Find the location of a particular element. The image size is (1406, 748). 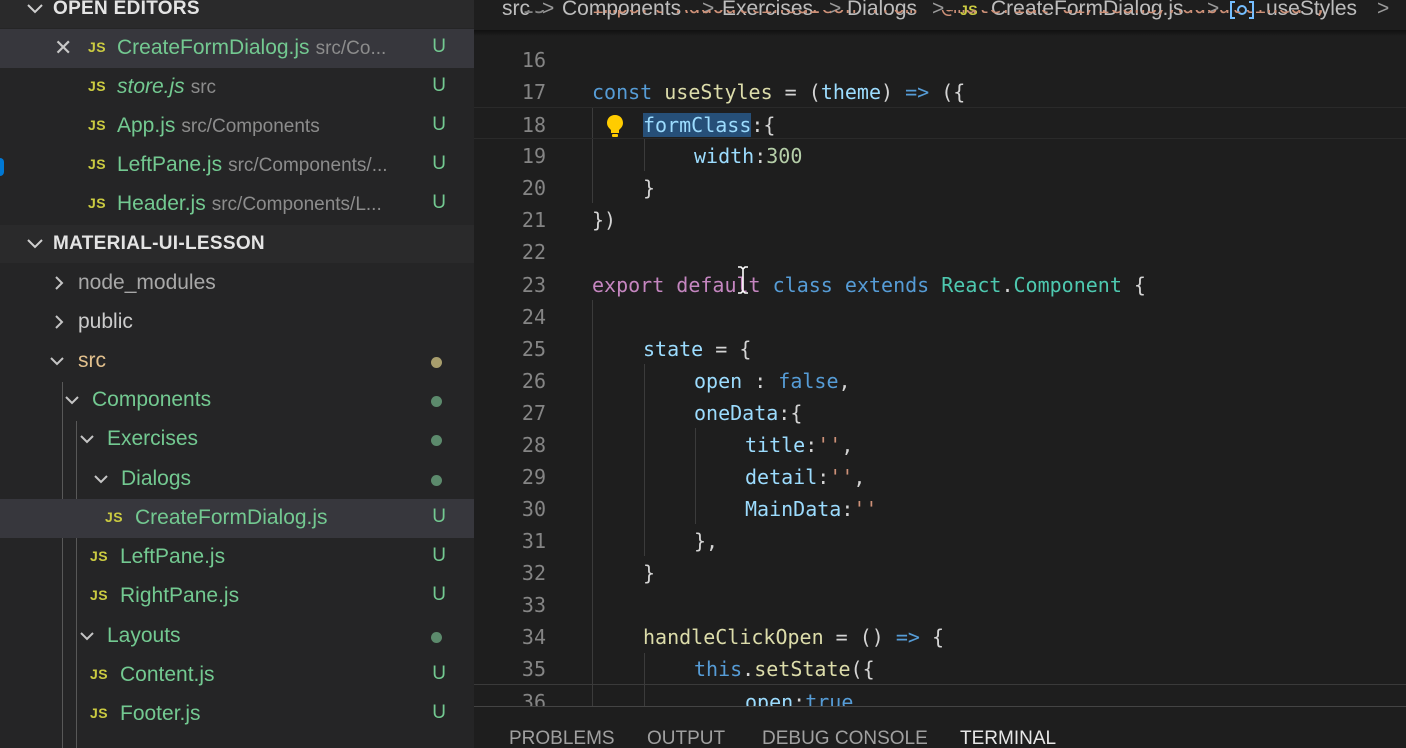

file-label: Content.js is located at coordinates (167, 674).